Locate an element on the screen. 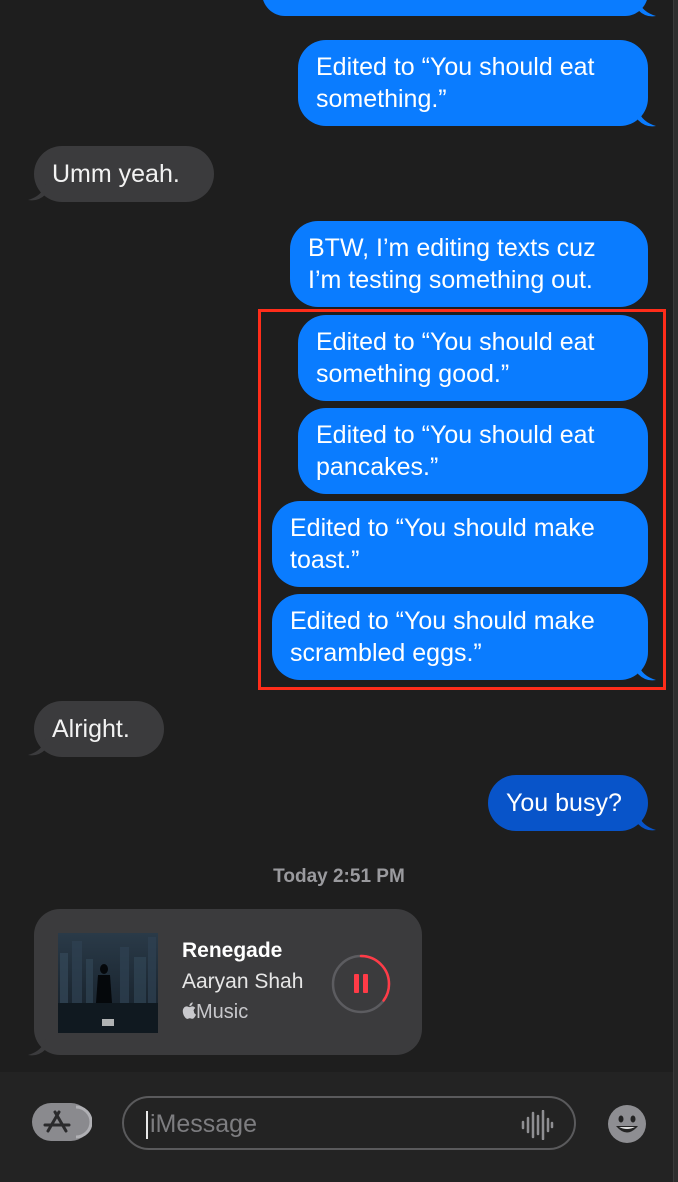  window-edge is located at coordinates (676, 591).